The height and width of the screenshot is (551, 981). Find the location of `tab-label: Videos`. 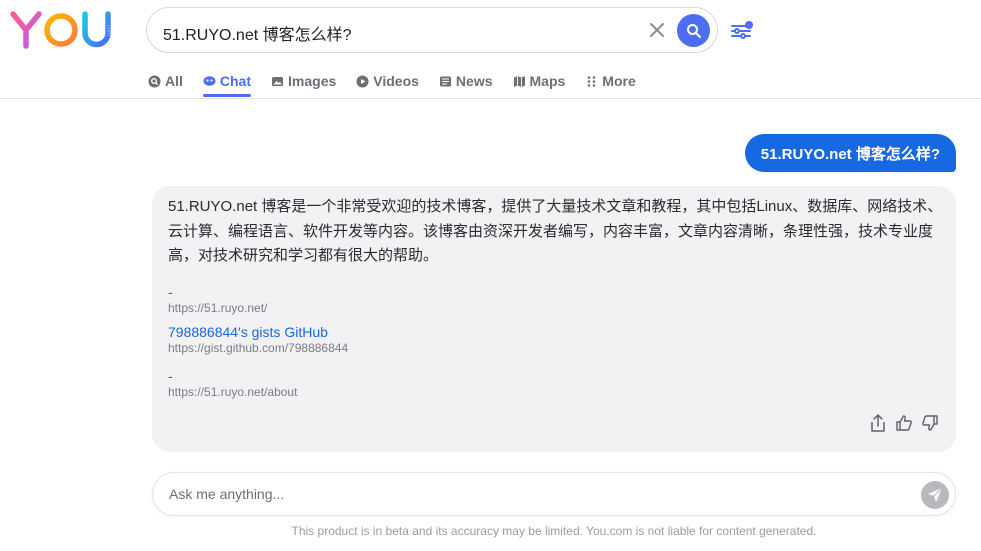

tab-label: Videos is located at coordinates (396, 81).